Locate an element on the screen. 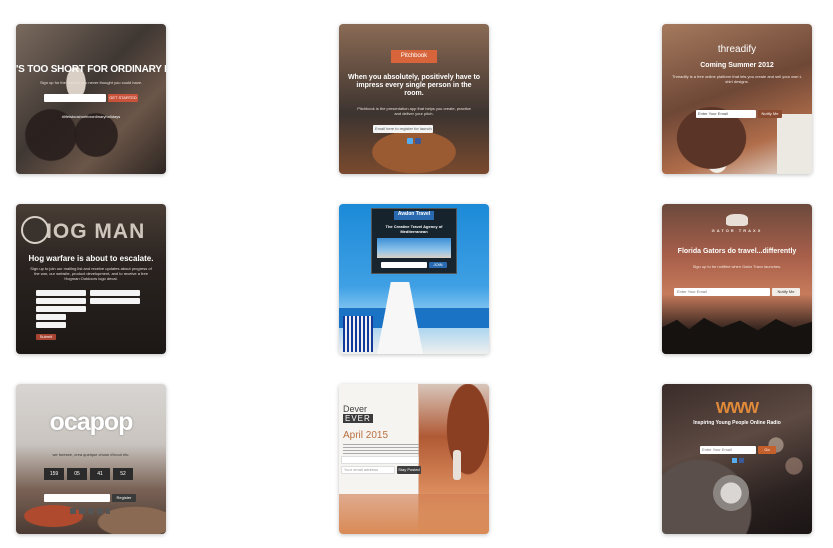  photo-bokeh-lights is located at coordinates (782, 459).